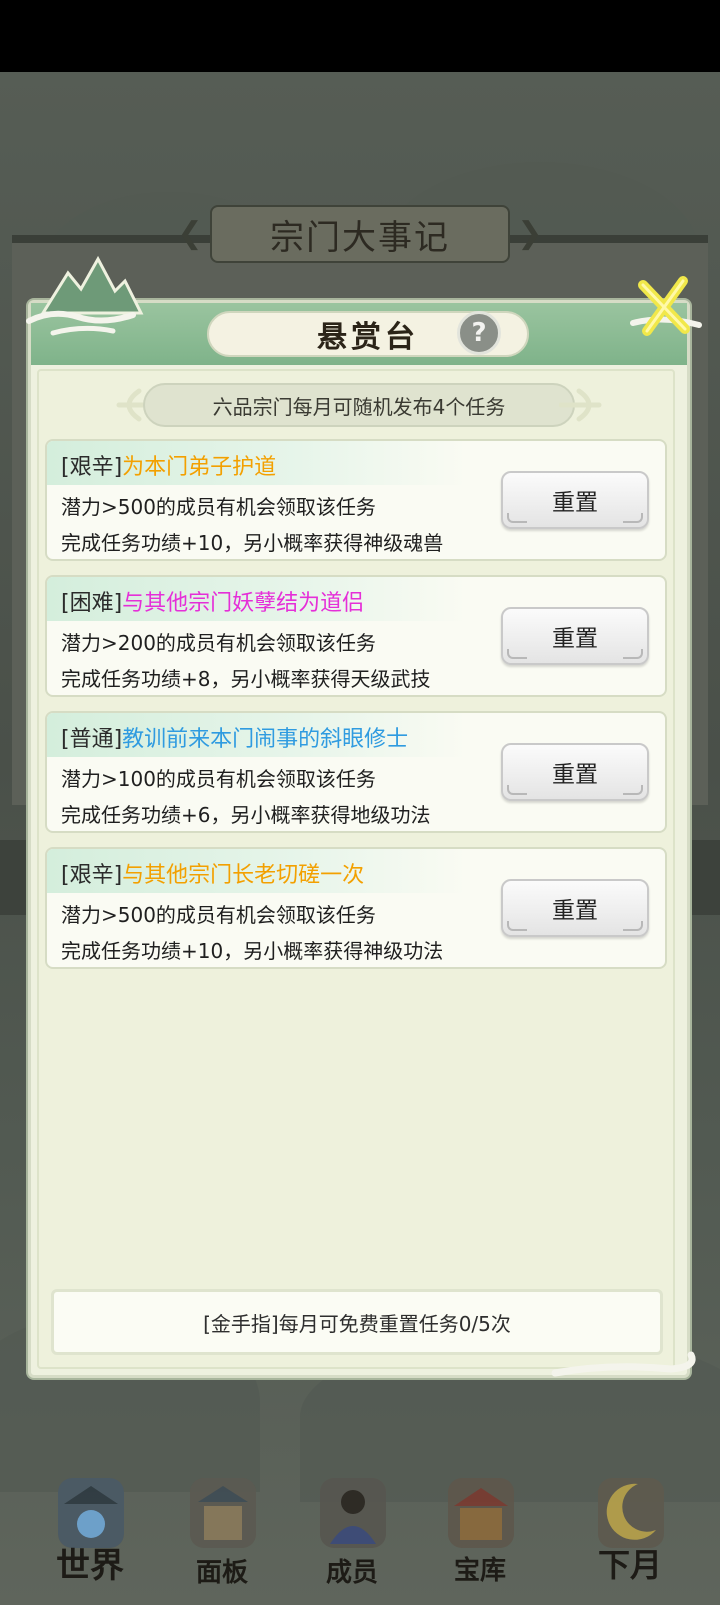  I want to click on task-reward: 完成任务功绩+10，另小概率获得神级功法, so click(252, 951).